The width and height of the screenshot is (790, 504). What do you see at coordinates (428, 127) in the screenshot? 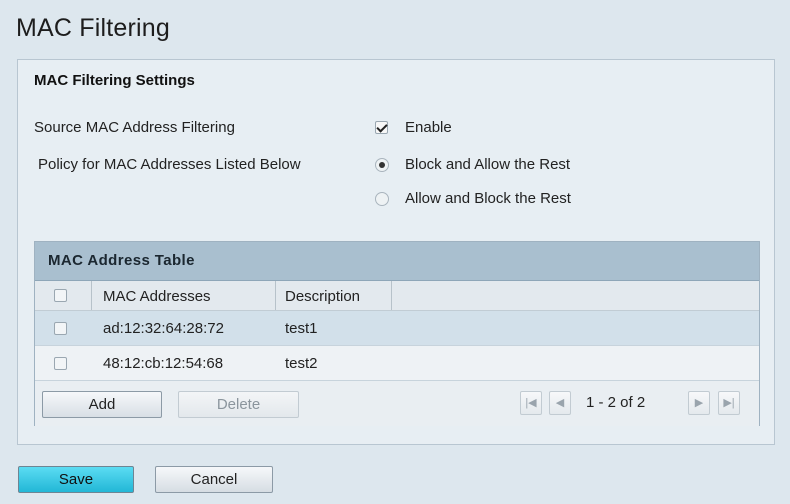
I see `enable-label: Enable` at bounding box center [428, 127].